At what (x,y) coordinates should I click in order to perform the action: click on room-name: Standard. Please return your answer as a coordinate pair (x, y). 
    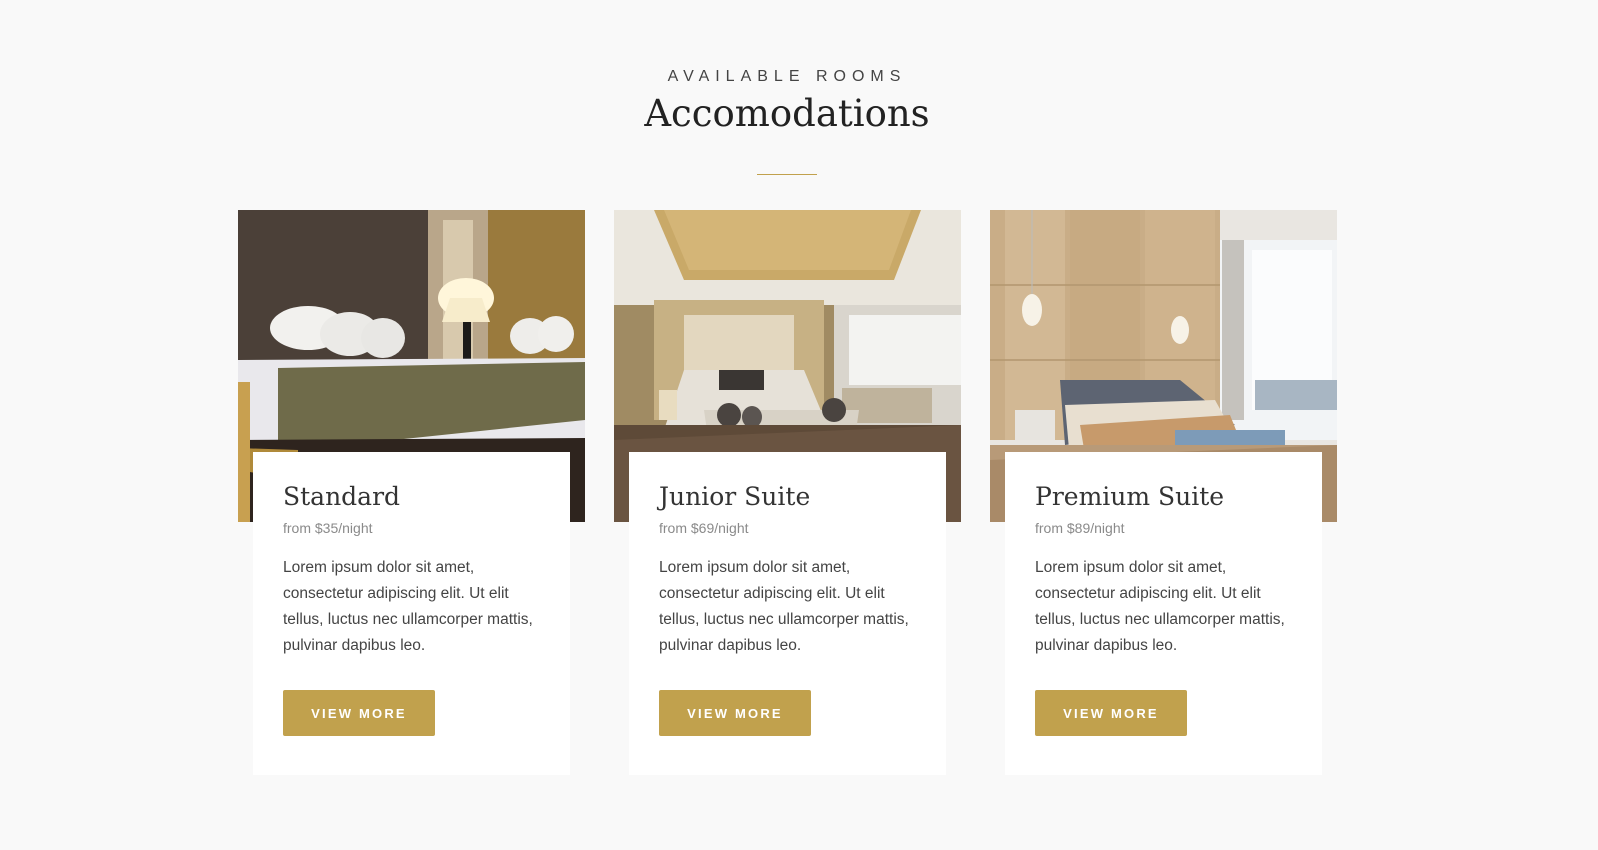
    Looking at the image, I should click on (342, 496).